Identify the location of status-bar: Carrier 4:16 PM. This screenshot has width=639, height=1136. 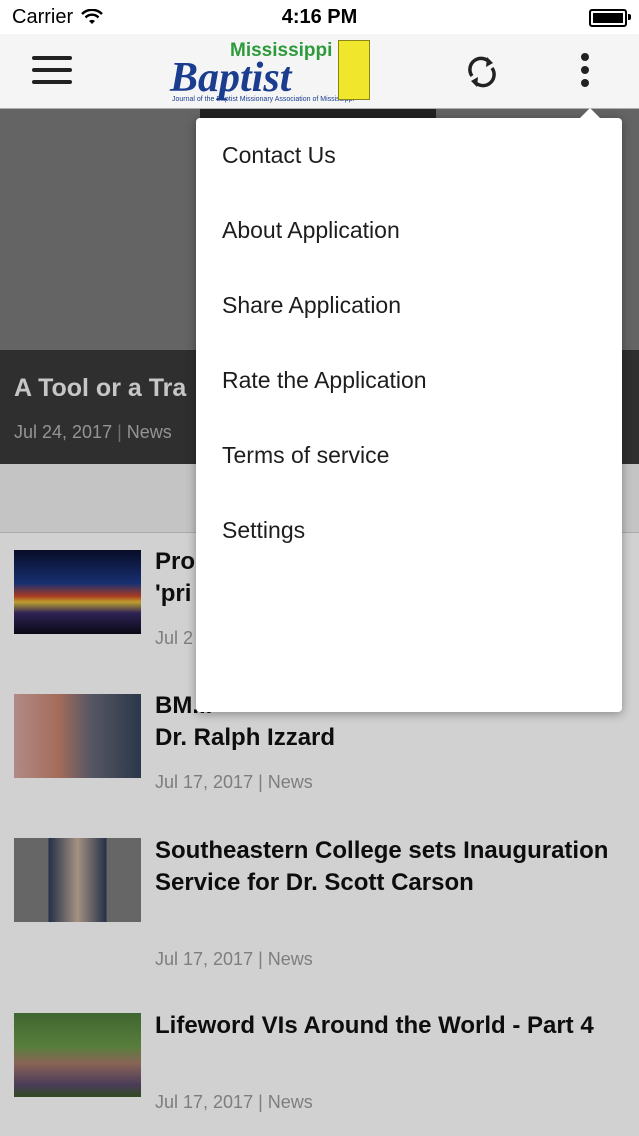
(319, 17).